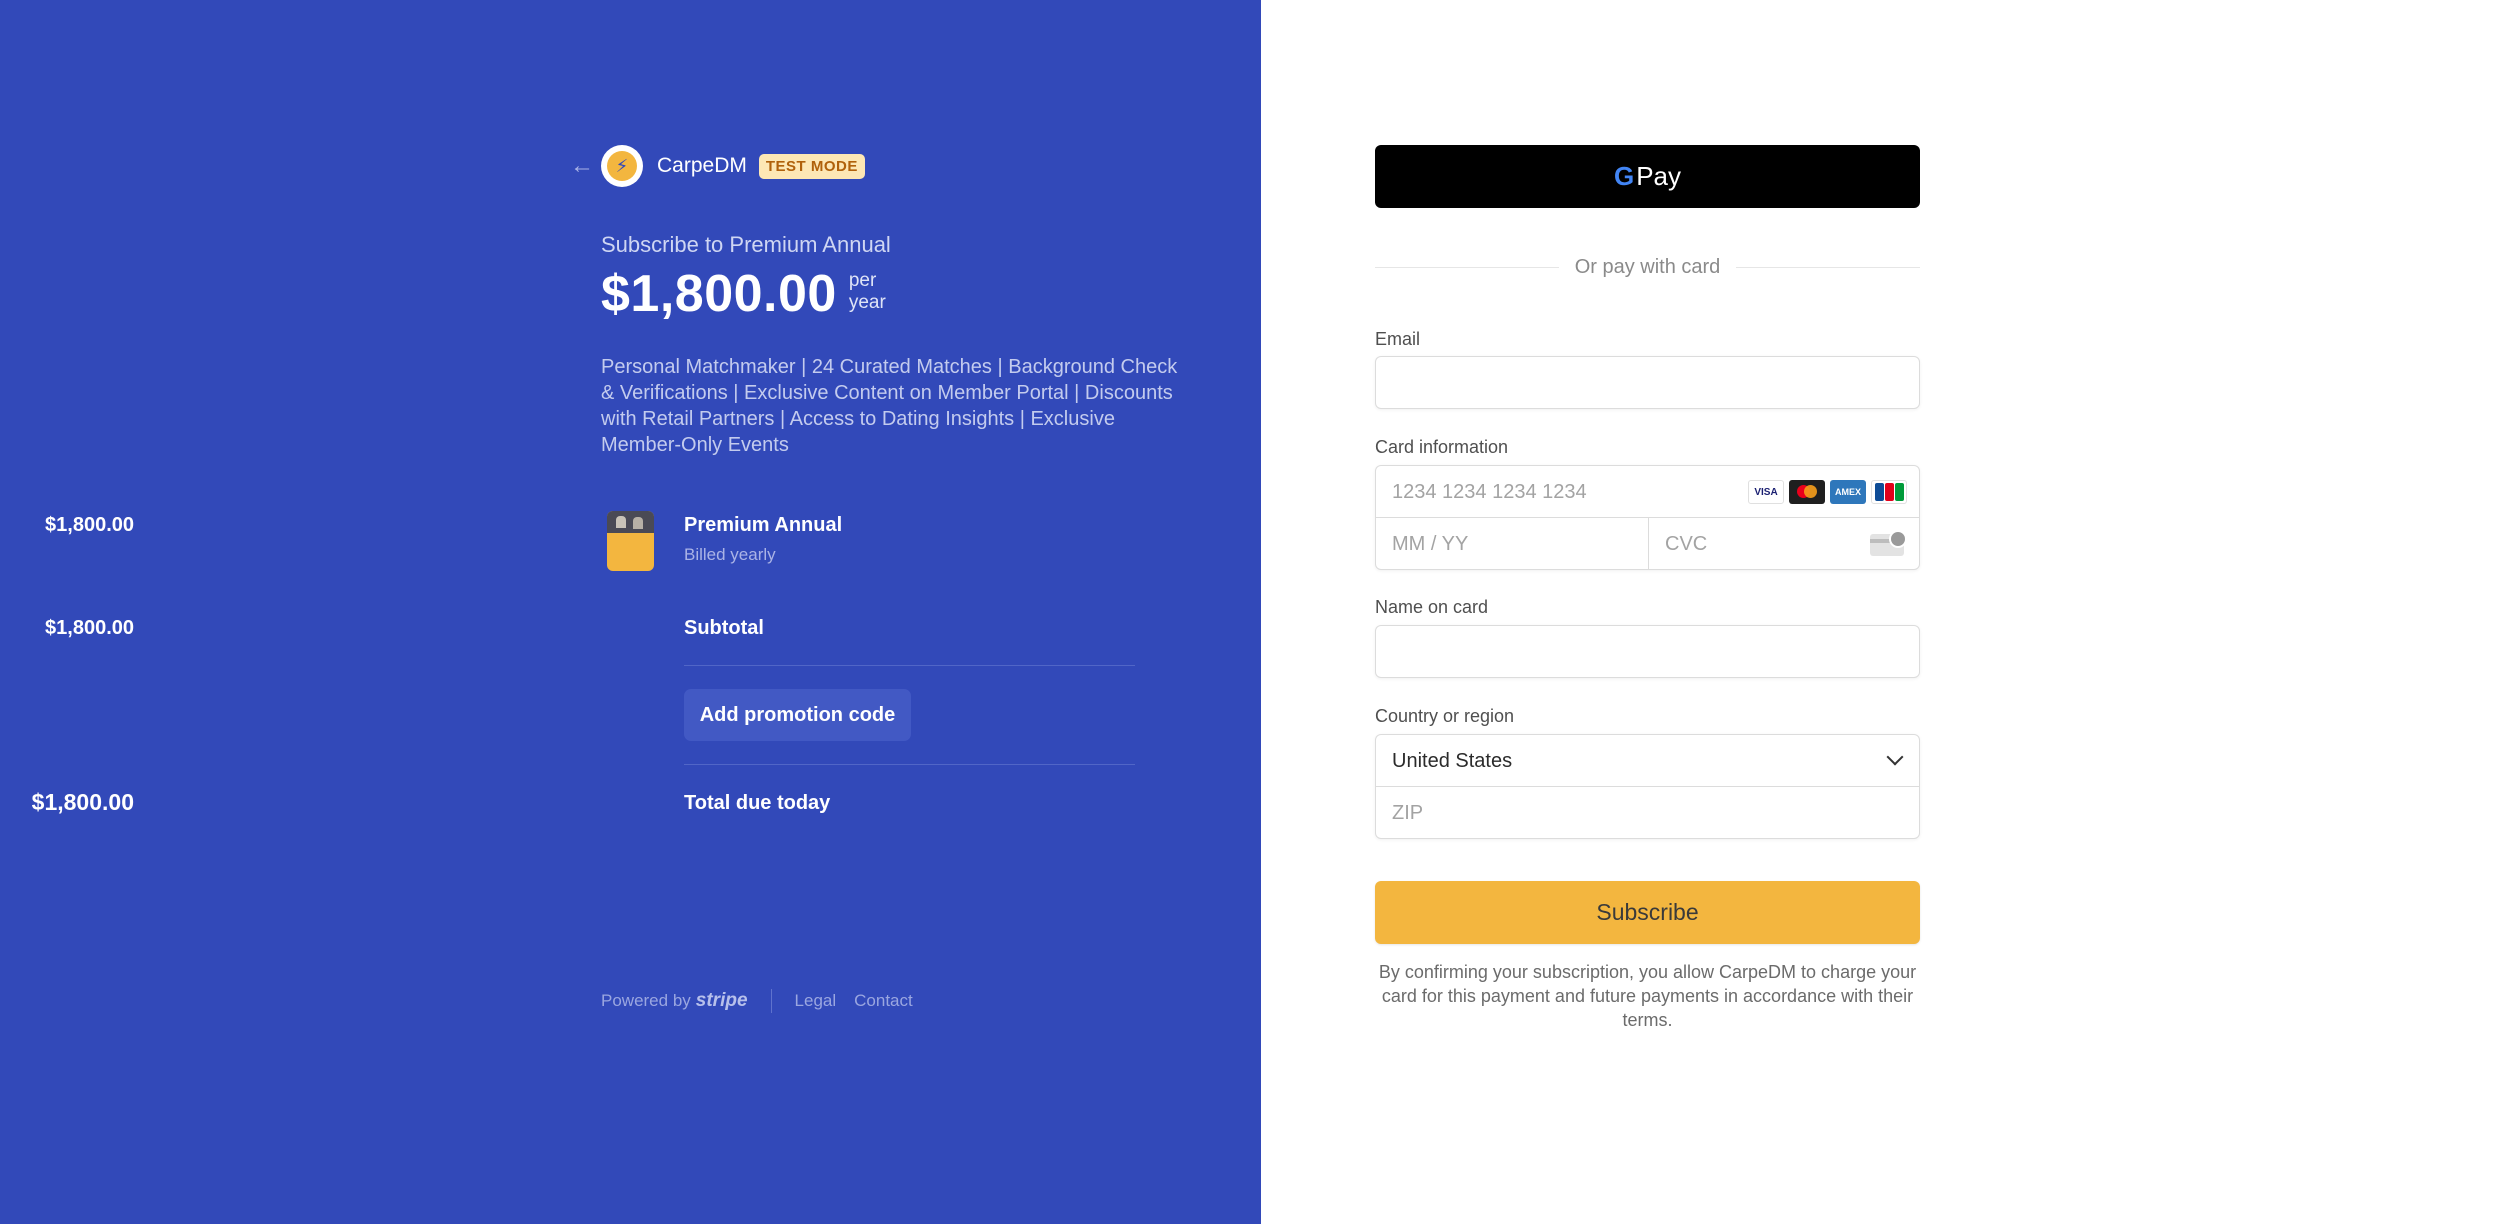  I want to click on header: ← ⚡ CarpeDM TEST MODE, so click(717, 166).